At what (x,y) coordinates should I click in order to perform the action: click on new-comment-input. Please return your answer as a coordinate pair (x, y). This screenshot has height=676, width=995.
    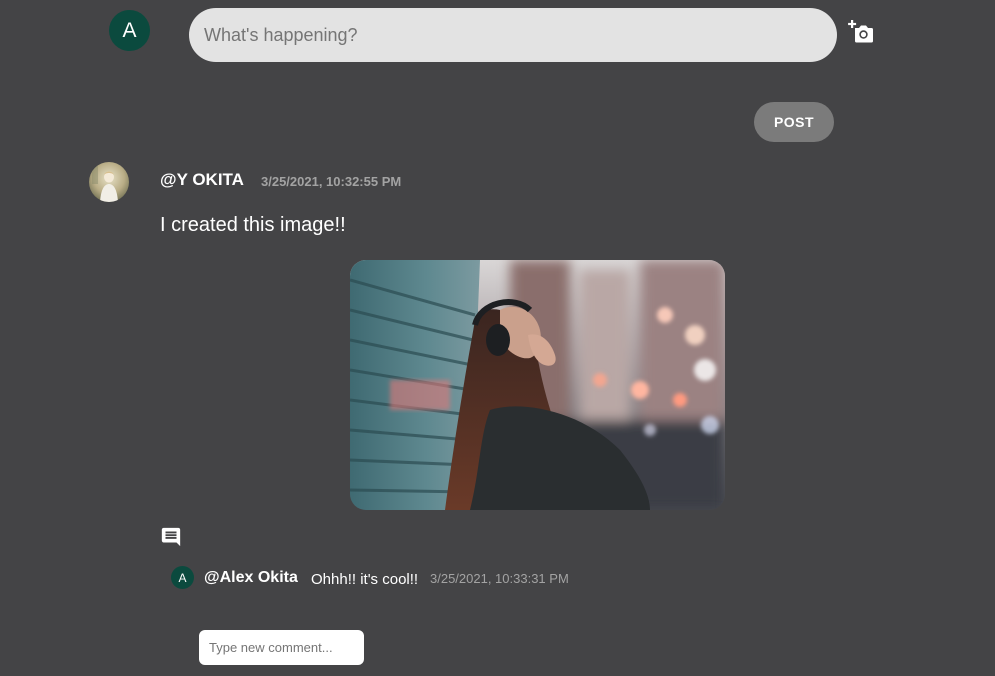
    Looking at the image, I should click on (281, 647).